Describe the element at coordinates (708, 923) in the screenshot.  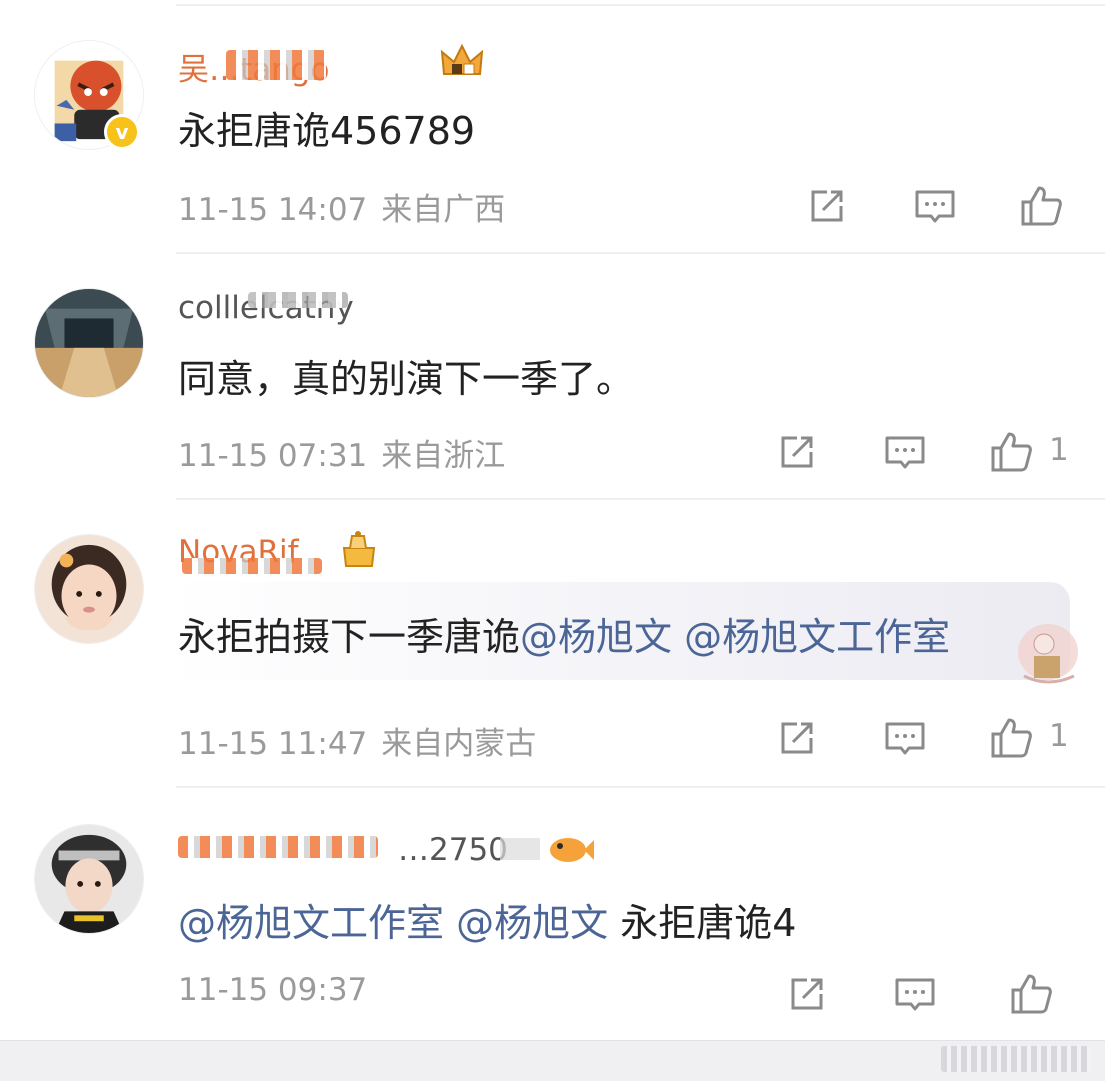
I see `comment-text-plain: 永拒唐诡4` at that location.